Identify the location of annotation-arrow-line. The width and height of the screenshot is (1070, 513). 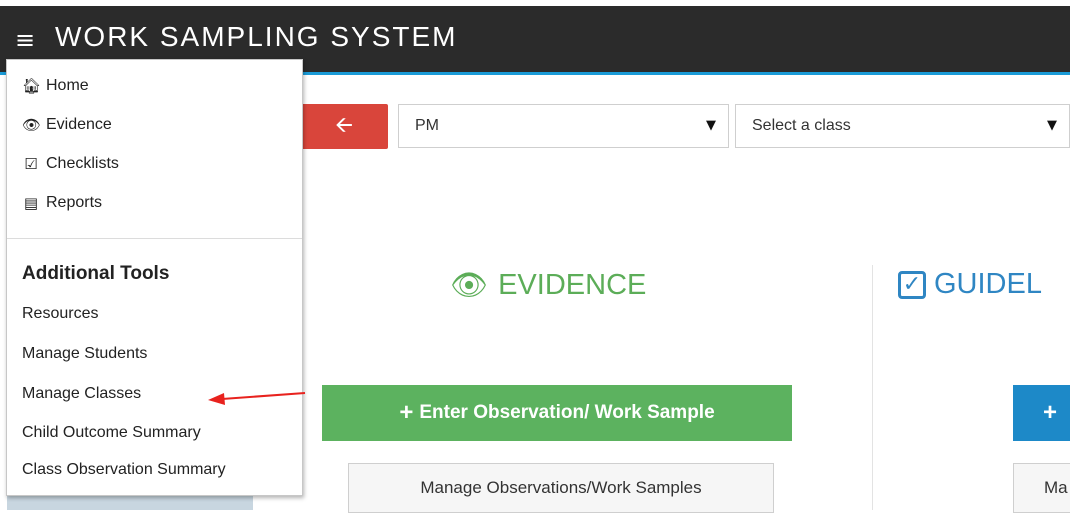
(263, 396).